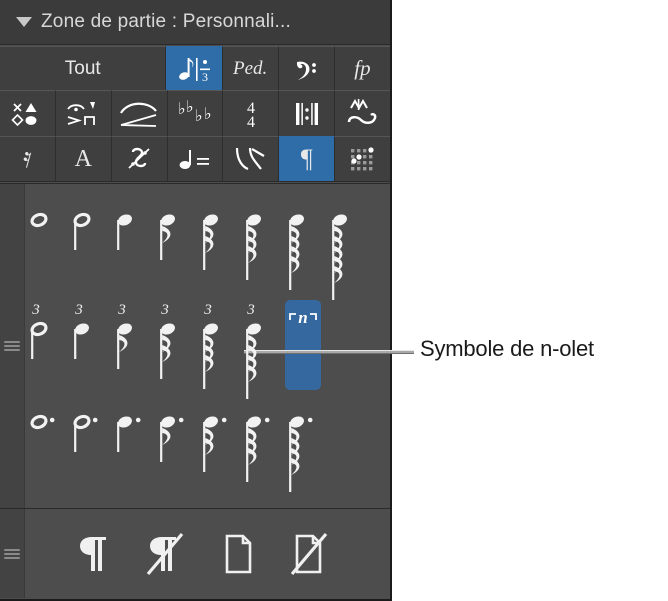  I want to click on triplet-16th-icon: 3, so click(167, 340).